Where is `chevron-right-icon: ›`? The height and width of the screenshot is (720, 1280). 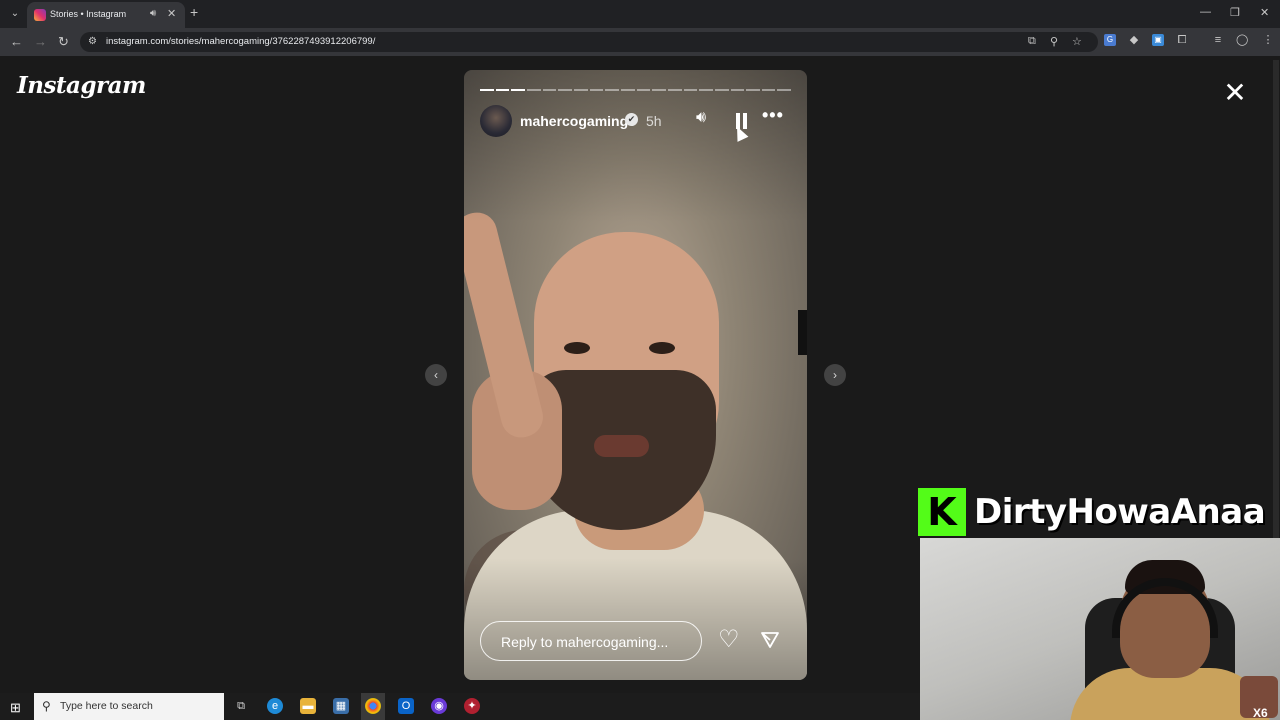
chevron-right-icon: › is located at coordinates (835, 375).